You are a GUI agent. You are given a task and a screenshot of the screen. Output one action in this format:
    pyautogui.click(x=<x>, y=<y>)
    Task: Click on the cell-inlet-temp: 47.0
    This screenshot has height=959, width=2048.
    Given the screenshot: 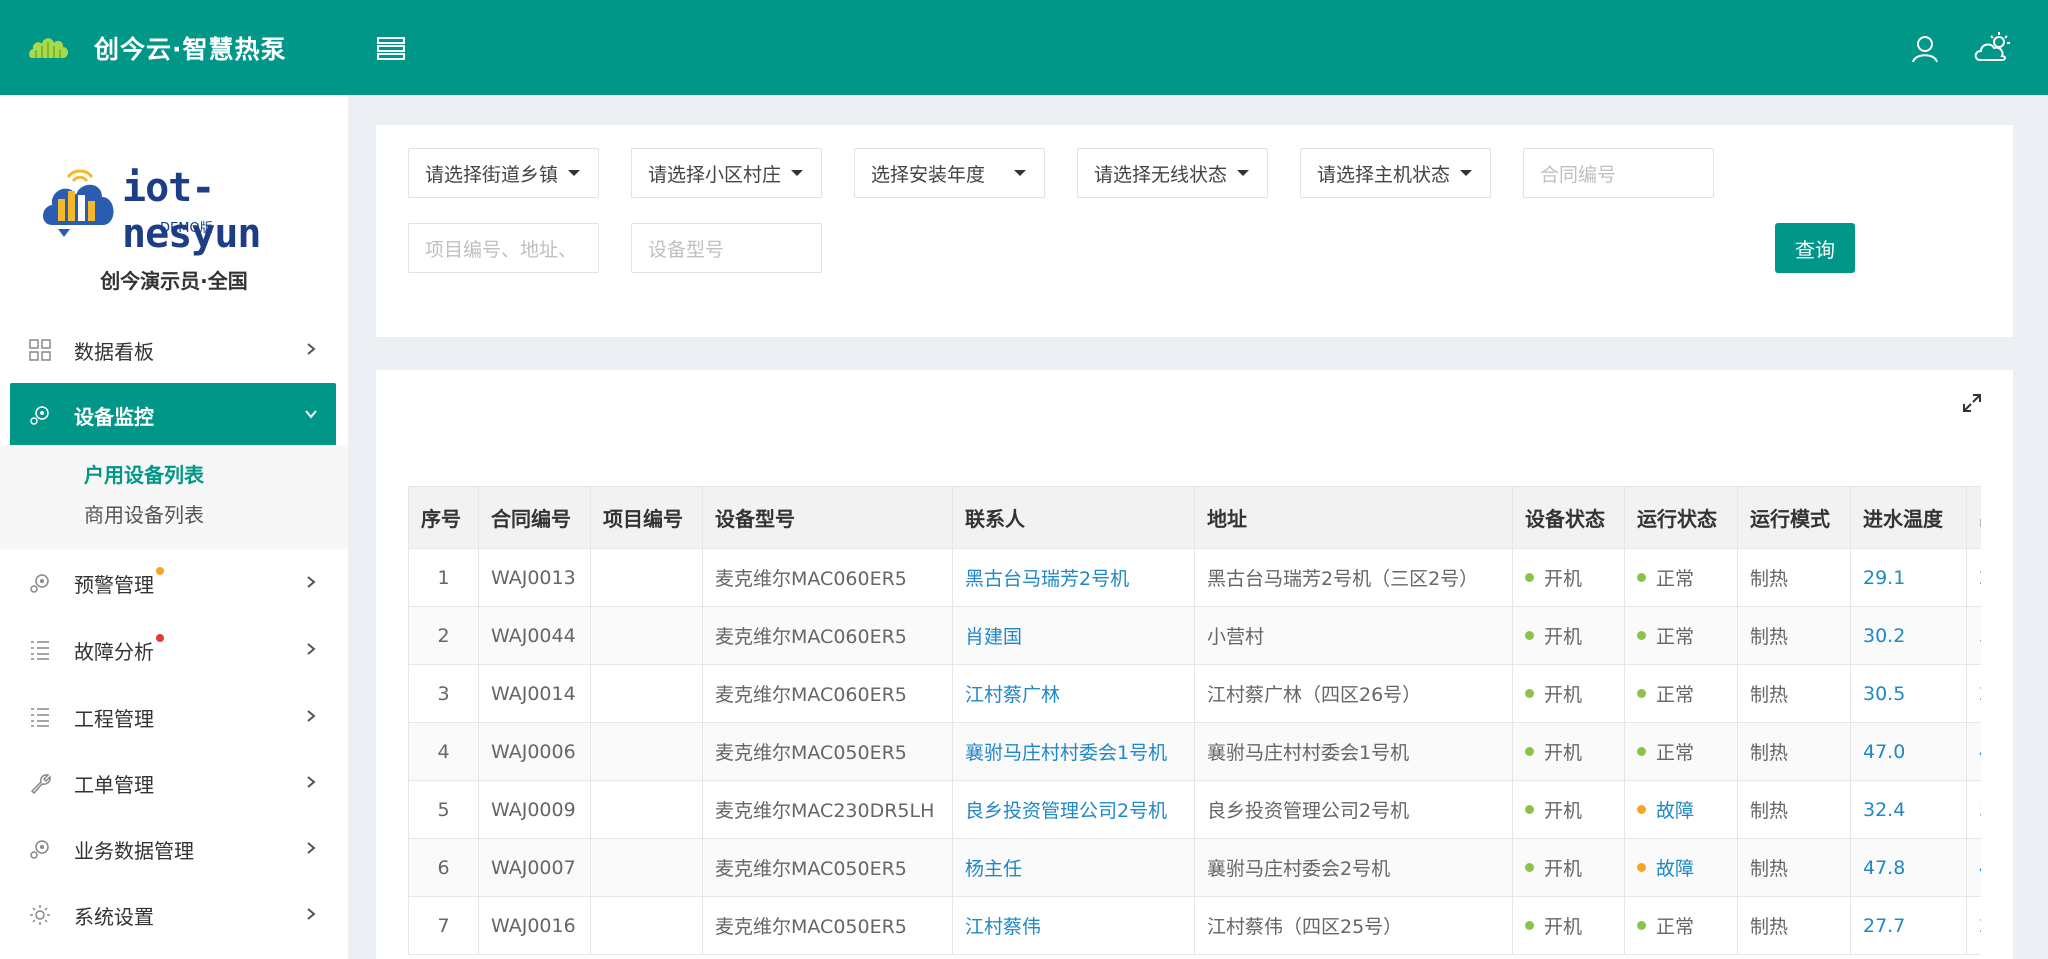 What is the action you would take?
    pyautogui.click(x=1908, y=751)
    